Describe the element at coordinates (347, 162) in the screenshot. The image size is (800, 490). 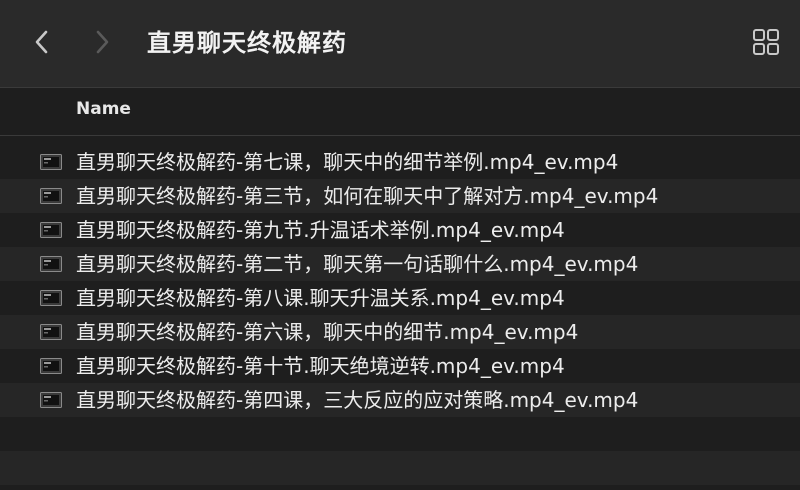
I see `file-name: 直男聊天终极解药-第七课，聊天中的细节举例.mp4_ev.mp4` at that location.